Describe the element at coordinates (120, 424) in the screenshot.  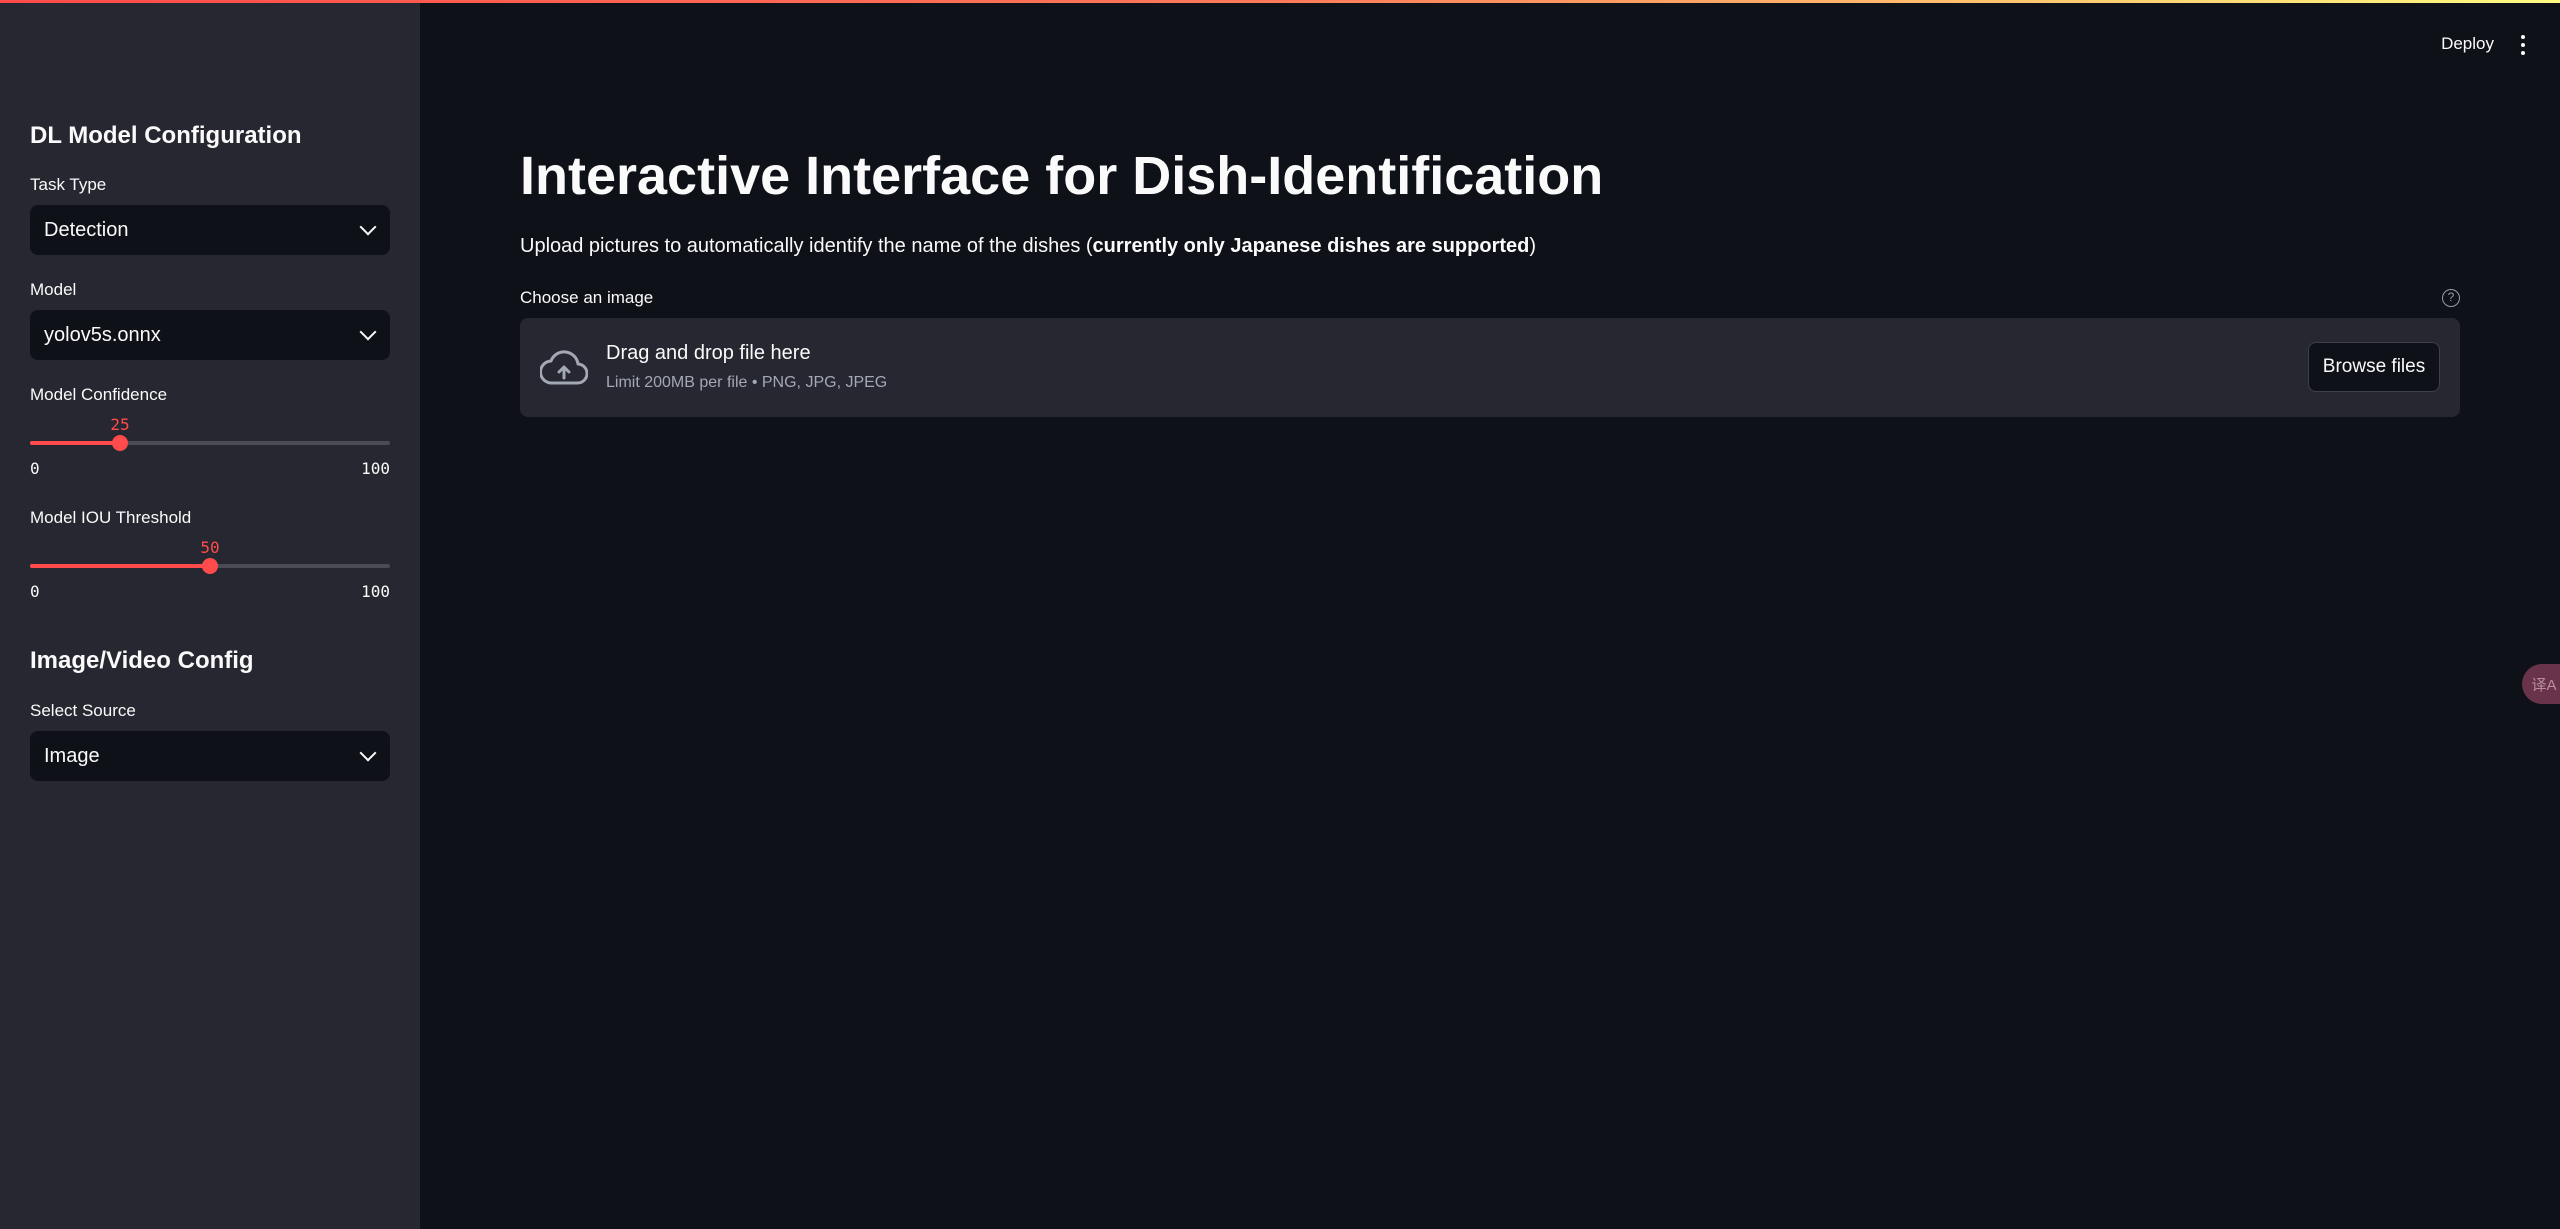
I see `slider-value: 25` at that location.